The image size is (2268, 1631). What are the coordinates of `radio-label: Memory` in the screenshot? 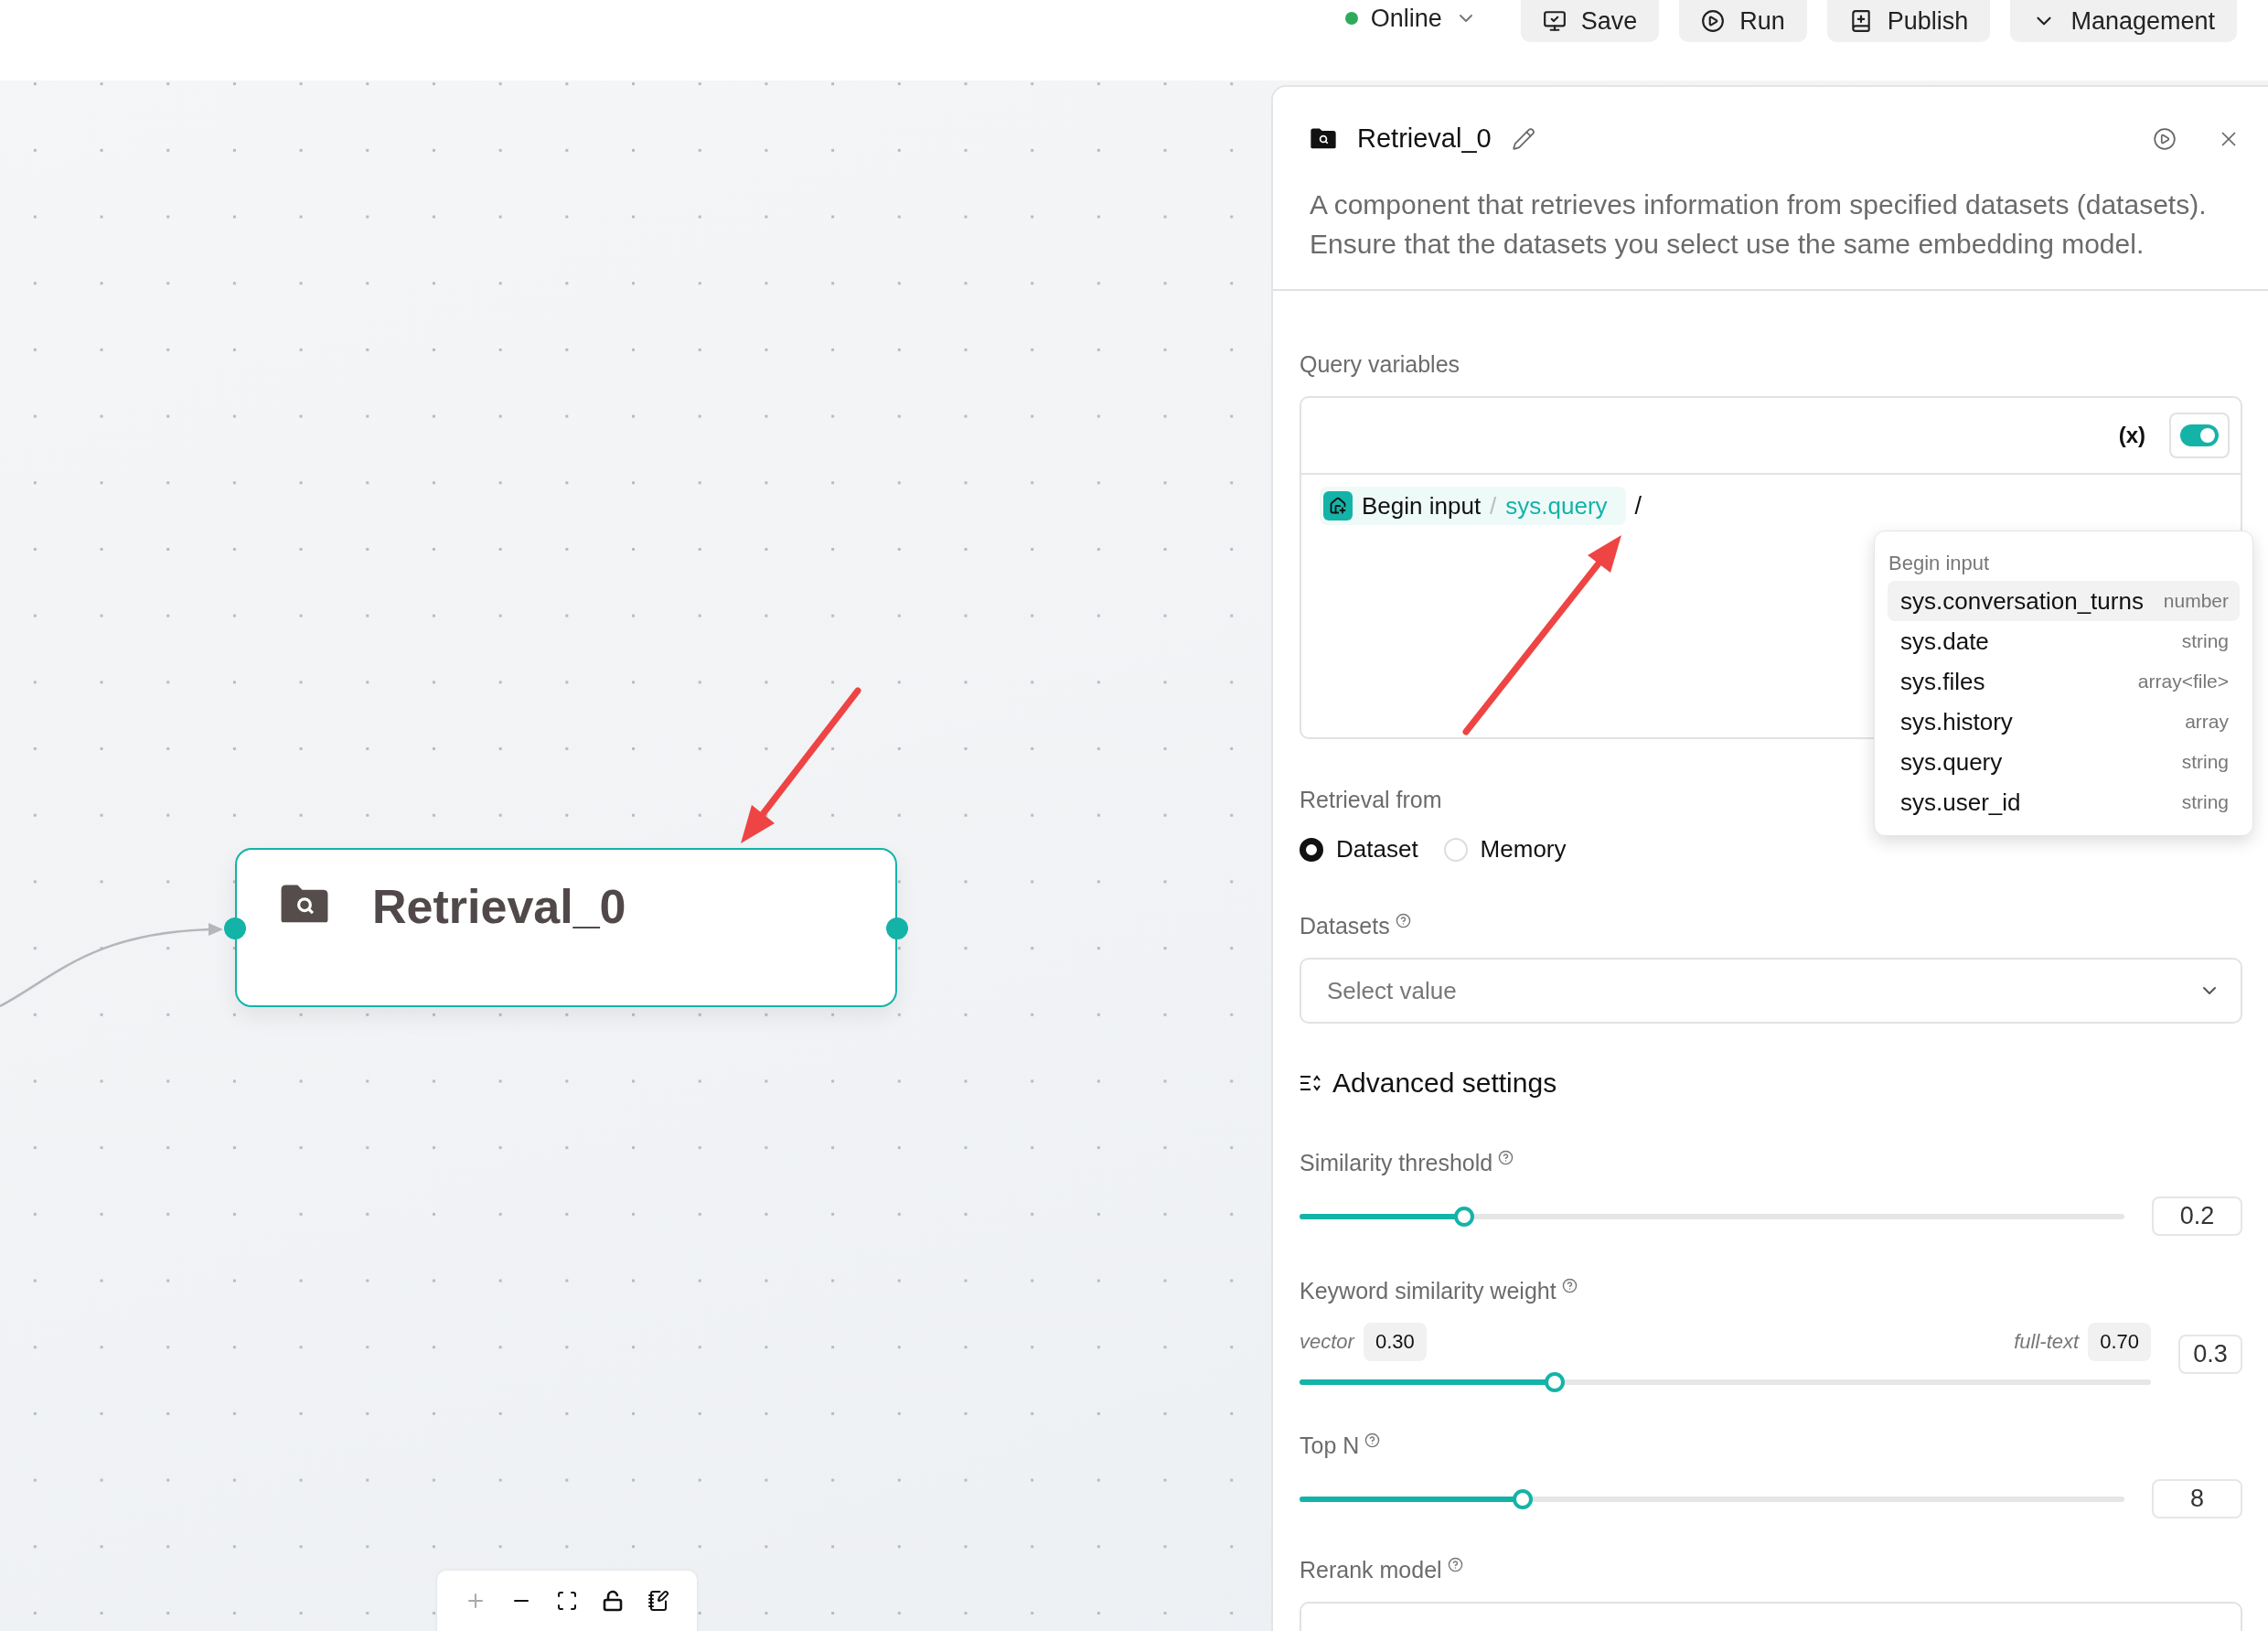 It's located at (1523, 849).